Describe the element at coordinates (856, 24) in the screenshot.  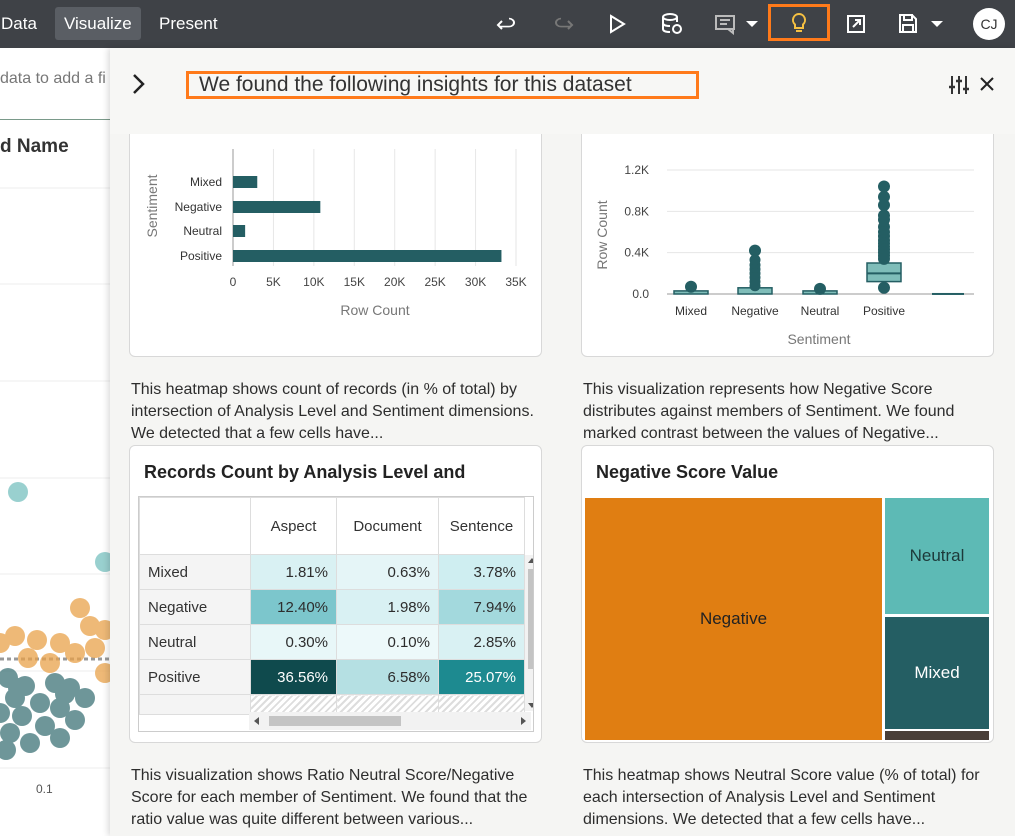
I see `export-icon` at that location.